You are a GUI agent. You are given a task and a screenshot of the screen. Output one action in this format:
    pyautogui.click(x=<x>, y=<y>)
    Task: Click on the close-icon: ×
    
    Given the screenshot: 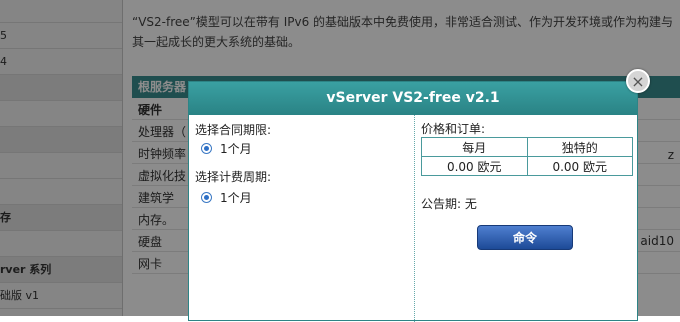 What is the action you would take?
    pyautogui.click(x=638, y=81)
    